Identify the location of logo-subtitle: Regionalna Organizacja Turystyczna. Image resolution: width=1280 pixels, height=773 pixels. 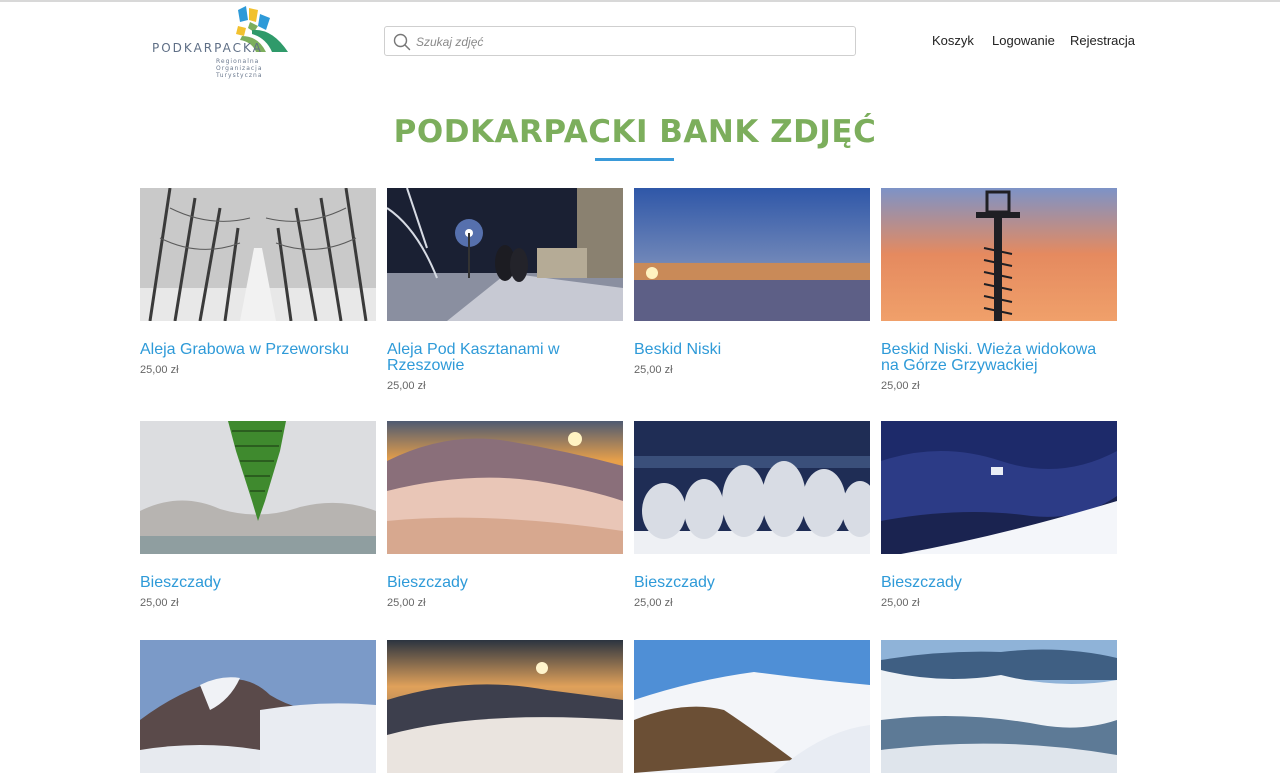
(239, 68).